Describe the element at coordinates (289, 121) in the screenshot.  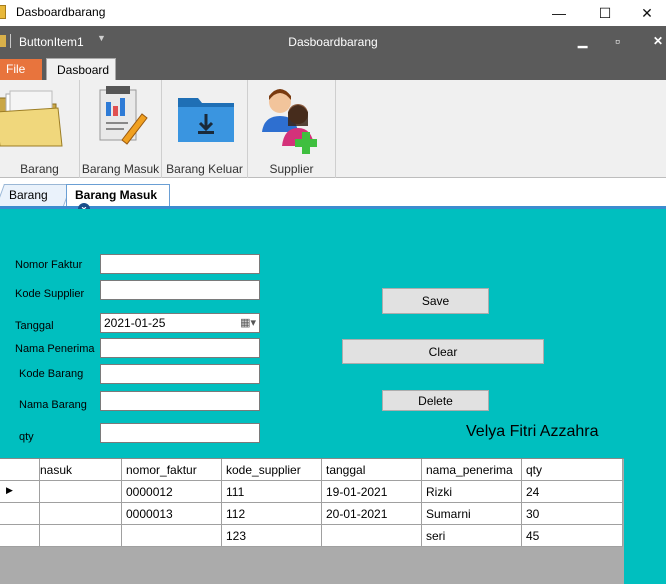
I see `add-user-icon` at that location.